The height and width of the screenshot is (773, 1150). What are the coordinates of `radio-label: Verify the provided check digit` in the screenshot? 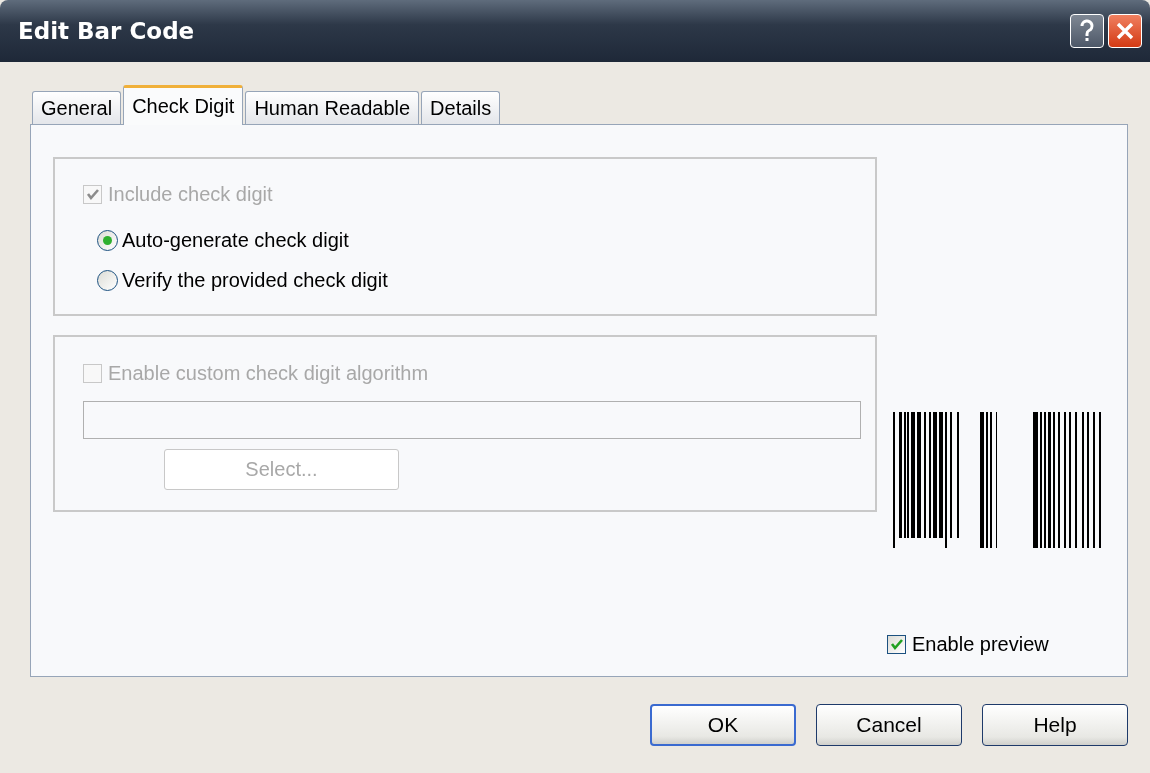 It's located at (255, 280).